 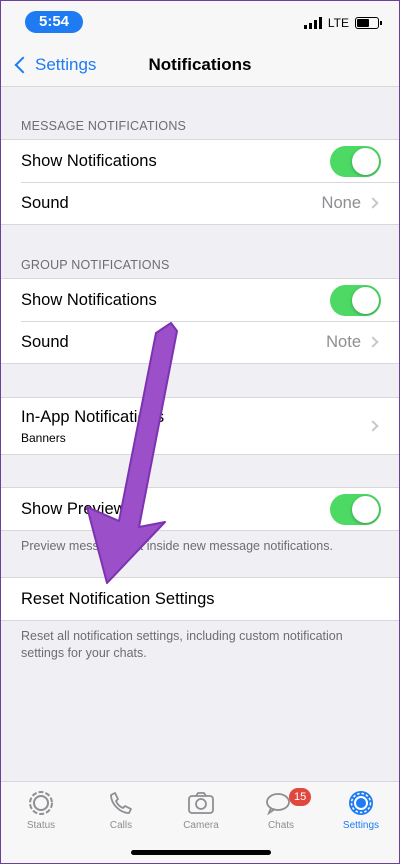 I want to click on signal-icon, so click(x=312, y=23).